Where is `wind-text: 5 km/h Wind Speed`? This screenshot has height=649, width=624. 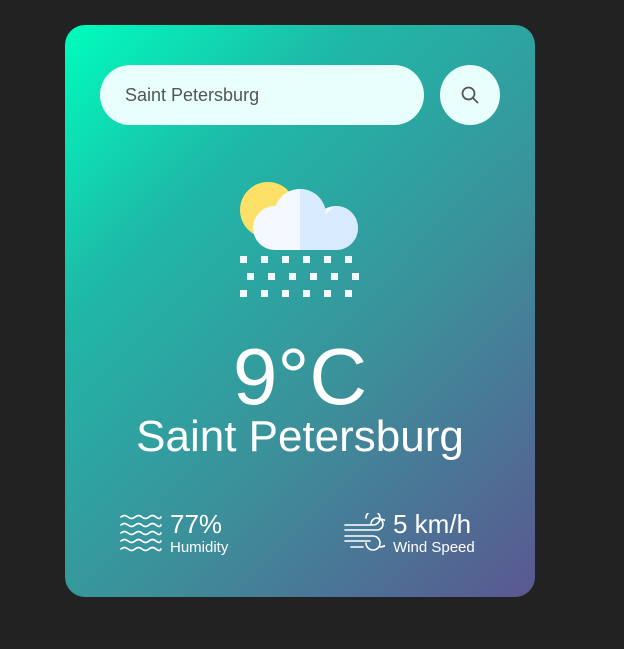
wind-text: 5 km/h Wind Speed is located at coordinates (434, 533).